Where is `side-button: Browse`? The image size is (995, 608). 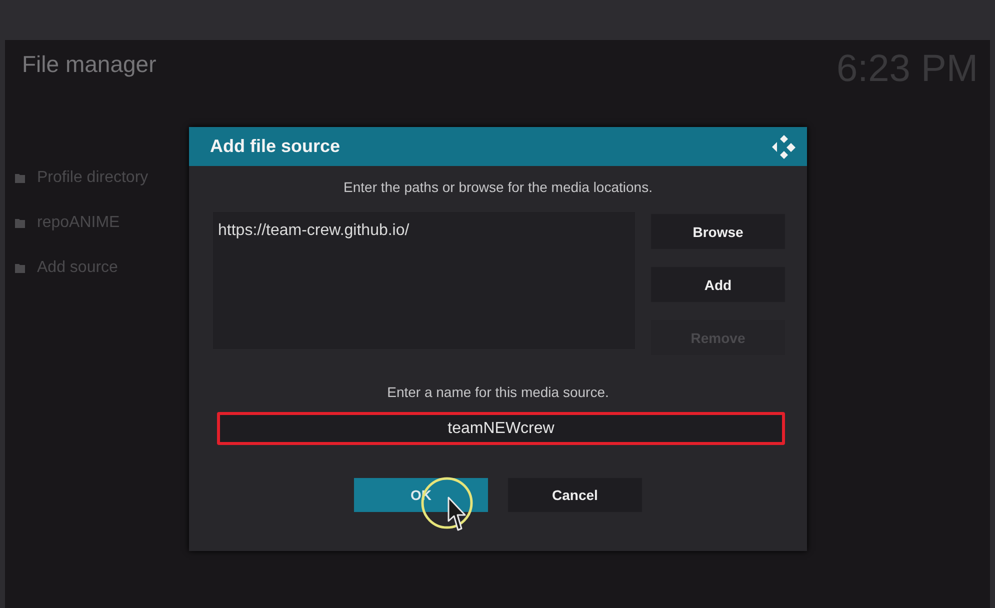
side-button: Browse is located at coordinates (718, 231).